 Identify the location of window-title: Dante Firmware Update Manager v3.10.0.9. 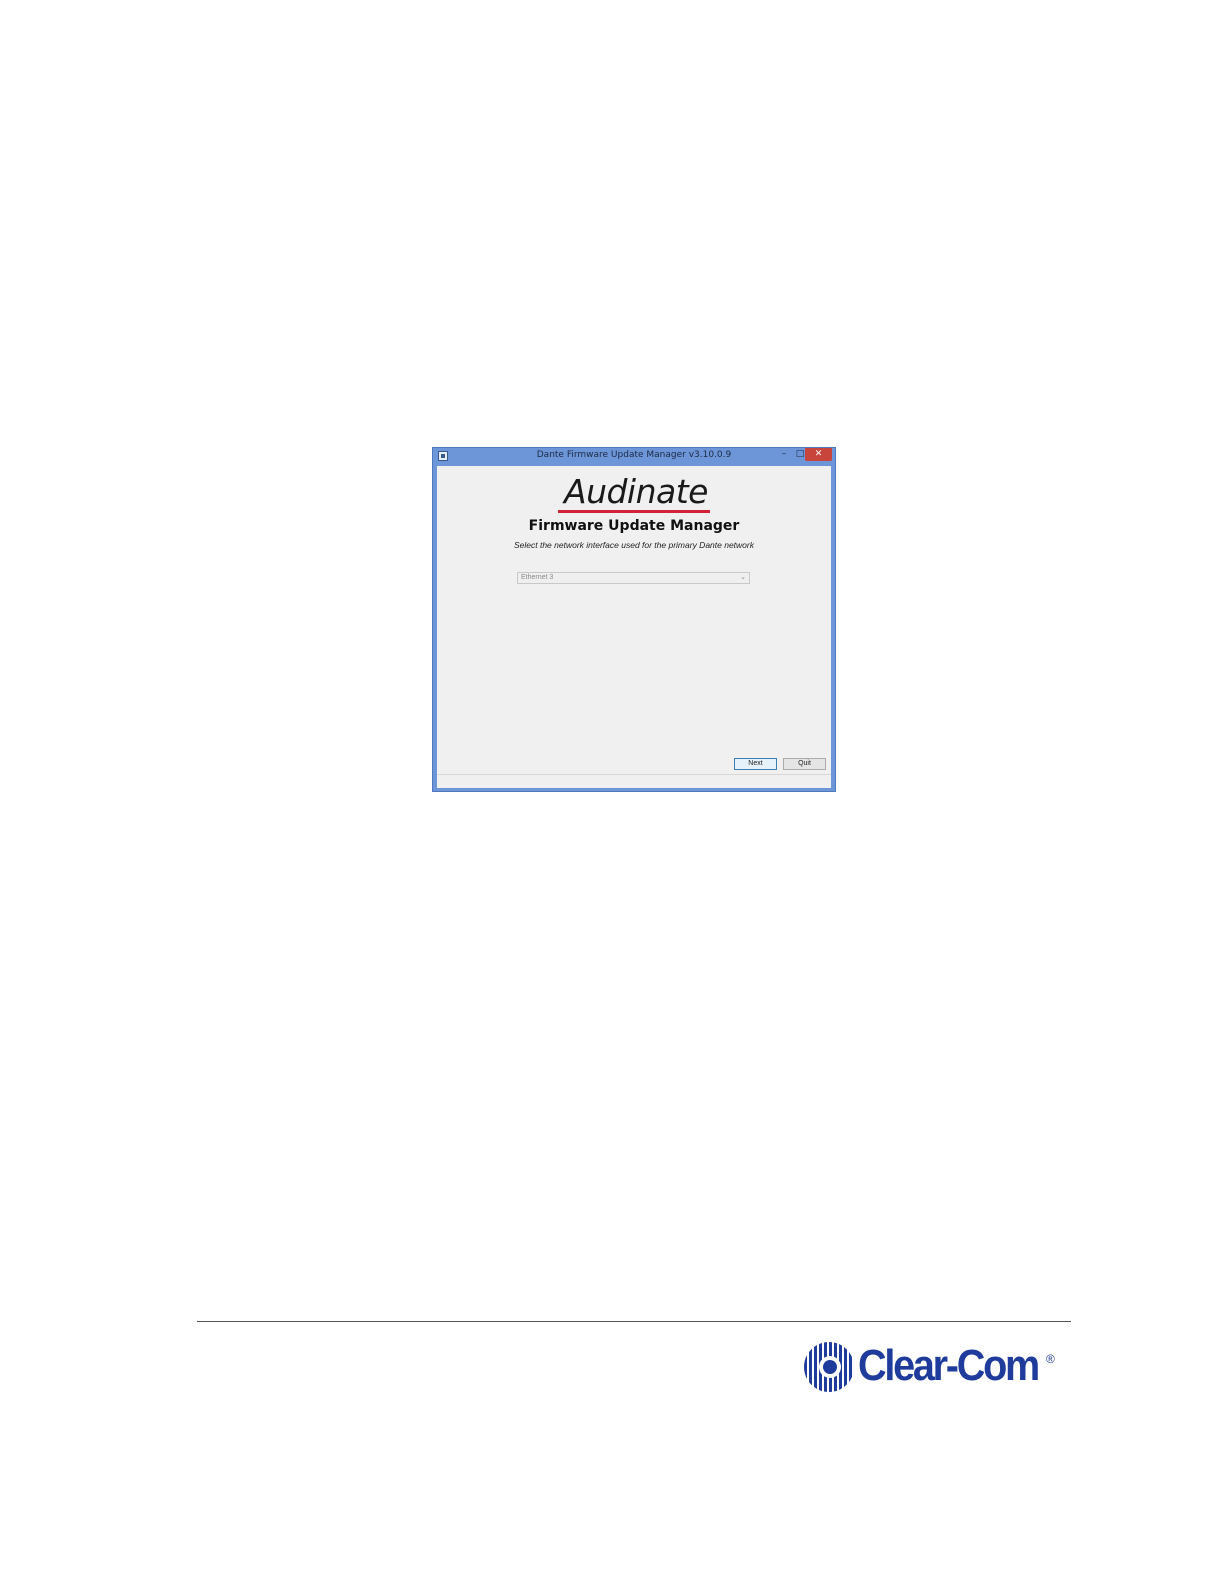
(634, 455).